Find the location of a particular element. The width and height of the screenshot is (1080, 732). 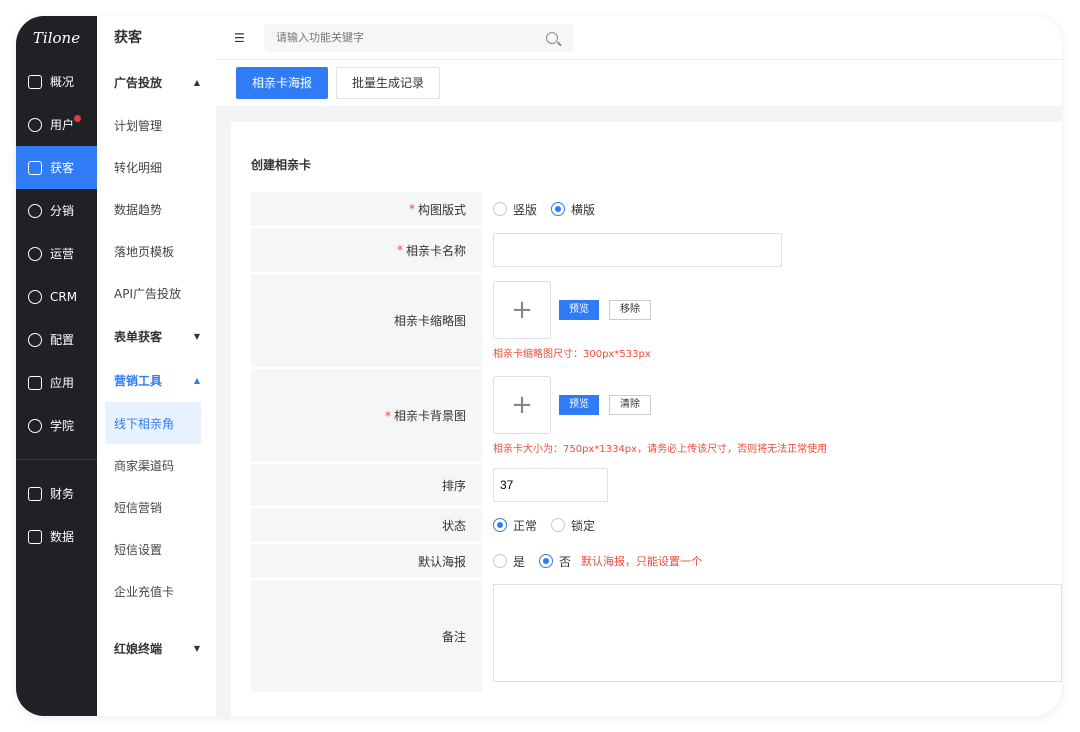

row-remark: 备注 is located at coordinates (656, 636).